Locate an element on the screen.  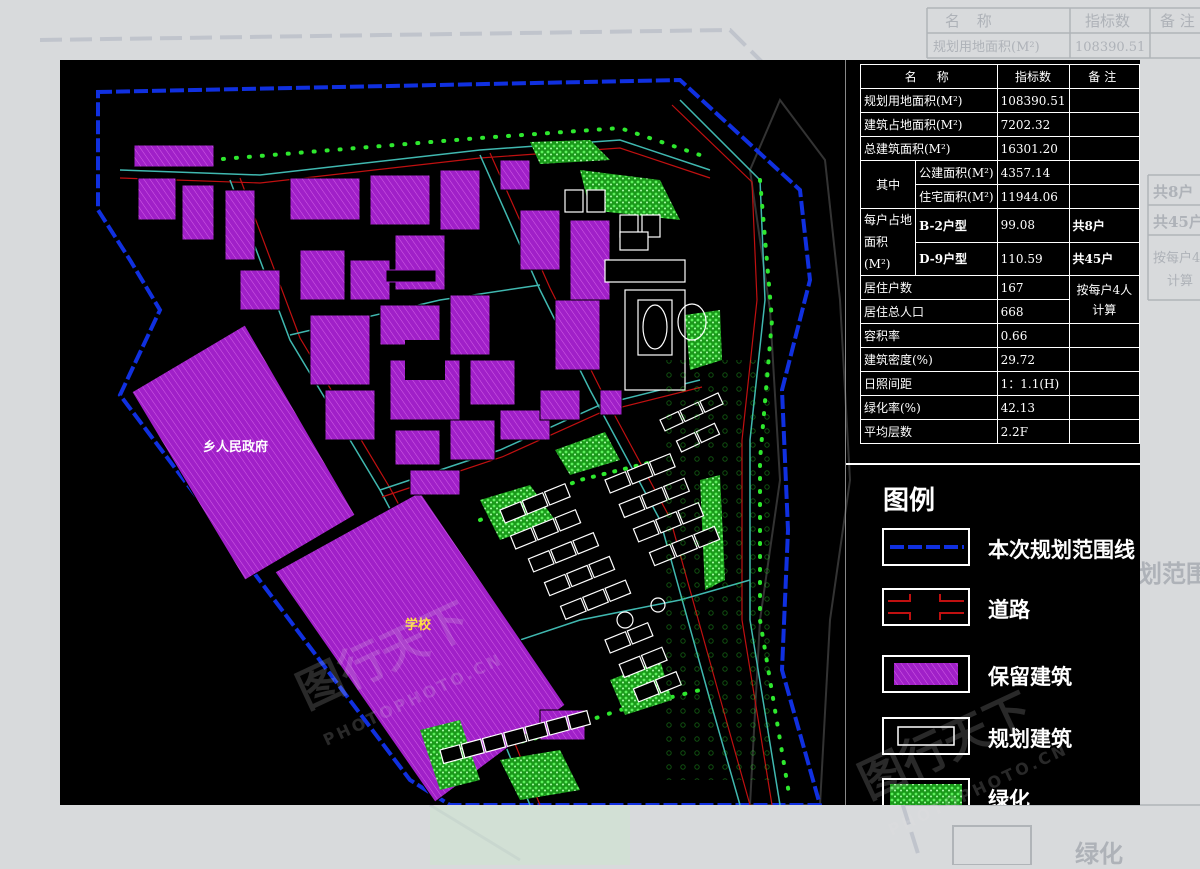
row-label: 平均层数 is located at coordinates (929, 431).